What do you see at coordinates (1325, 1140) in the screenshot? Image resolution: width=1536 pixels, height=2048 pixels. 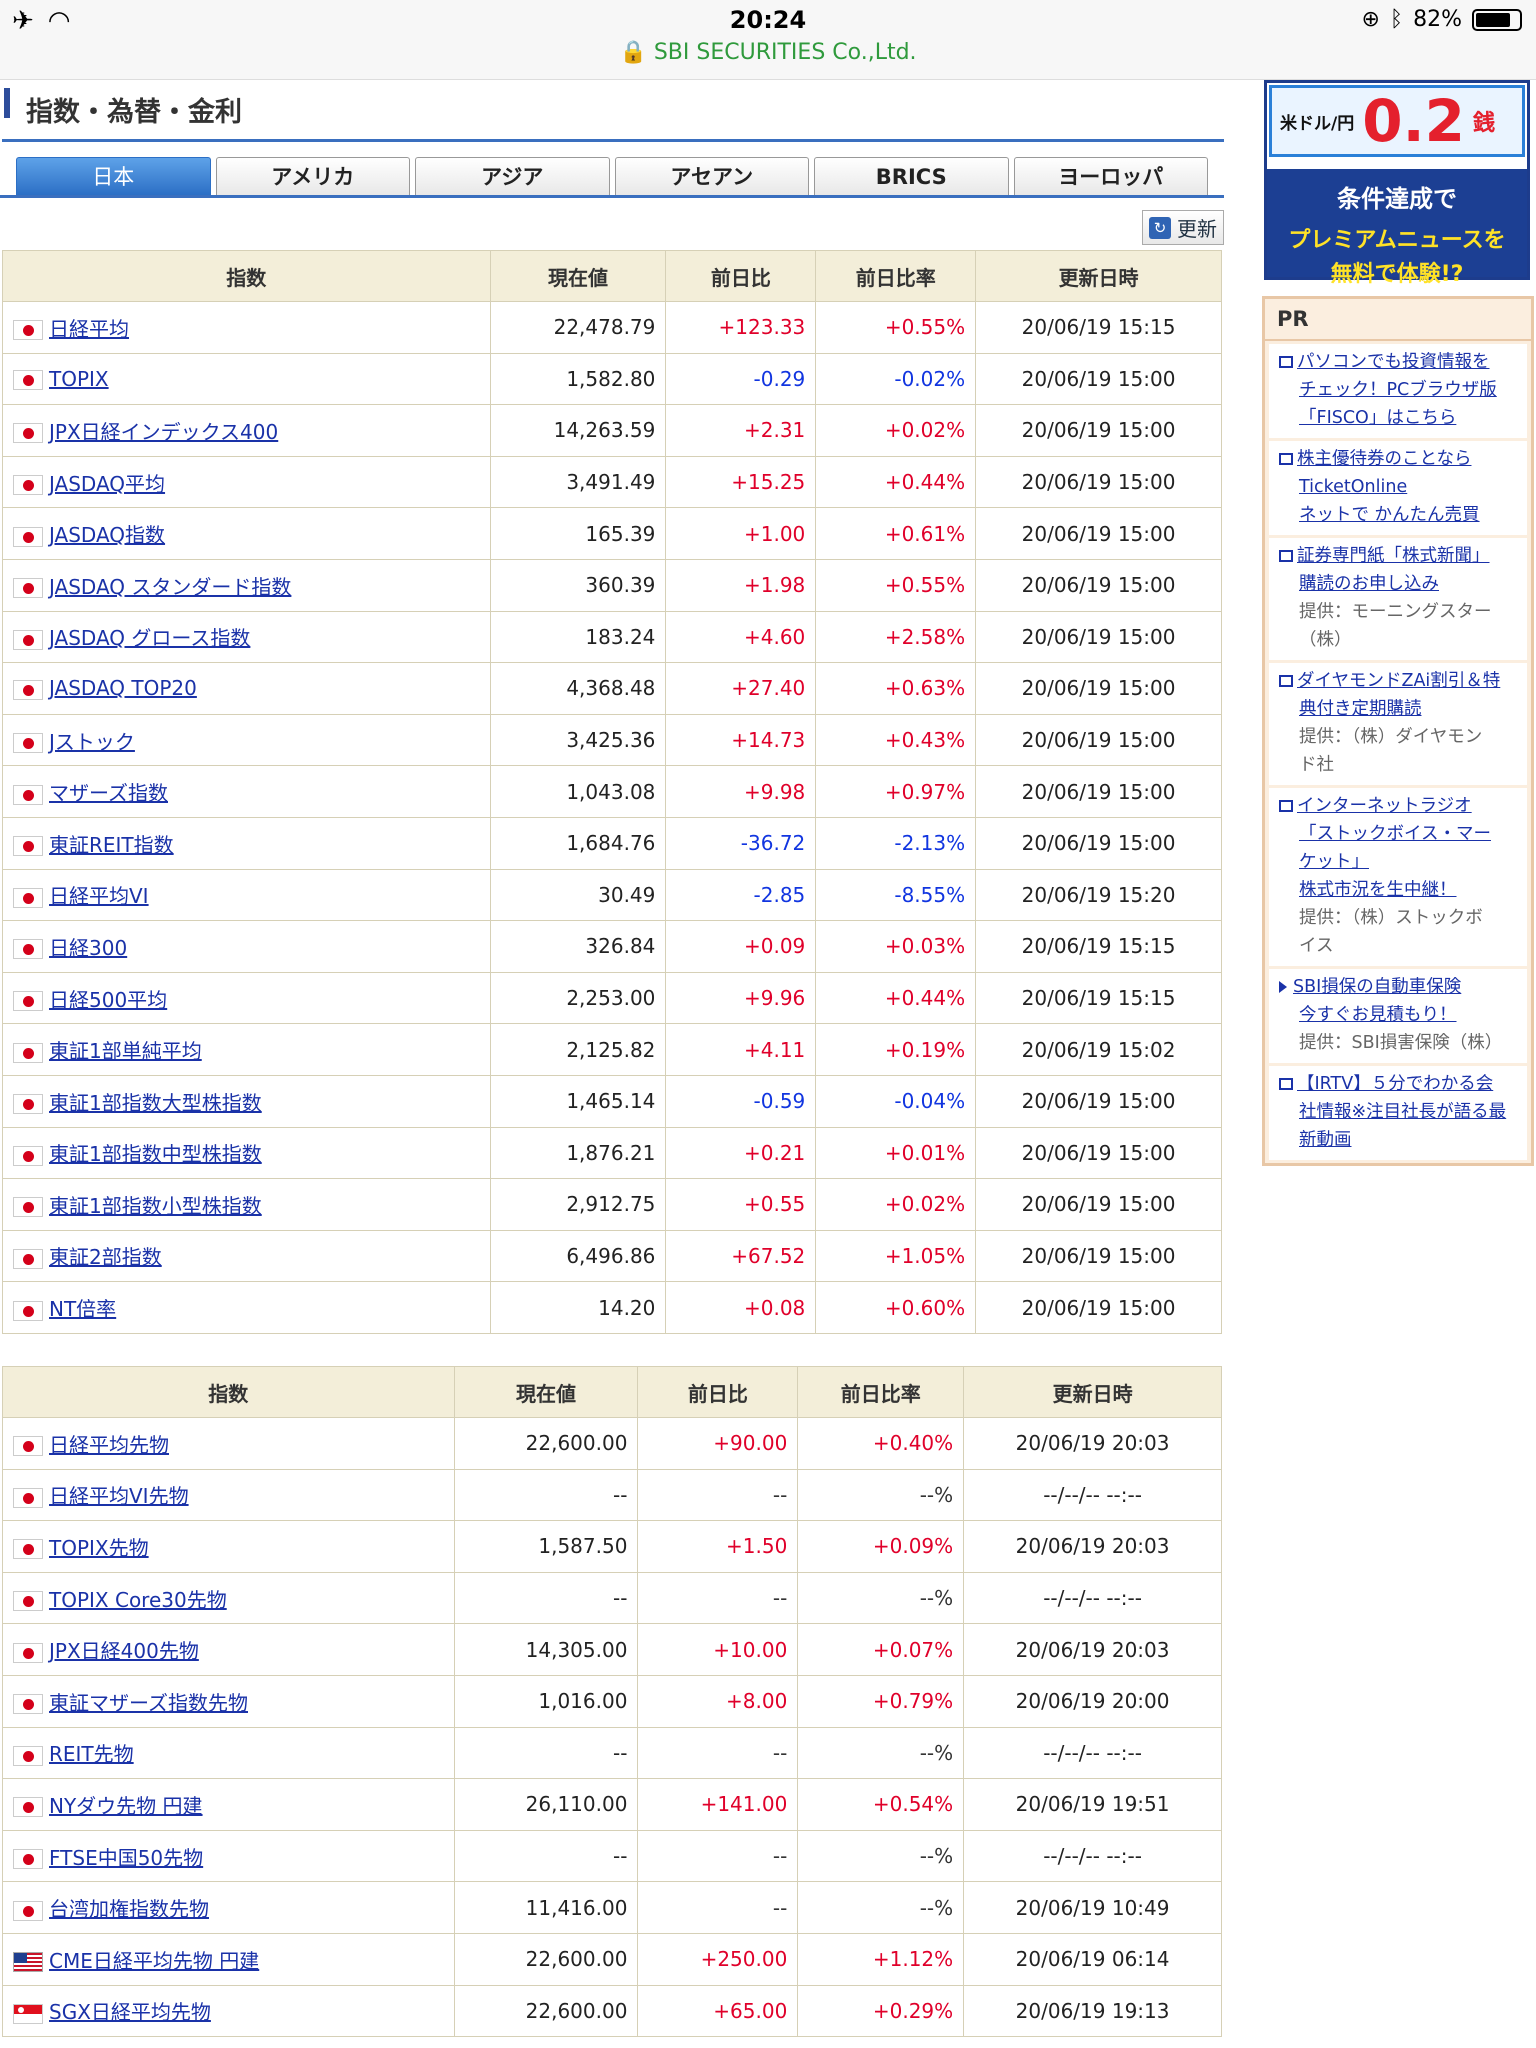 I see `pr-link: 新動画` at bounding box center [1325, 1140].